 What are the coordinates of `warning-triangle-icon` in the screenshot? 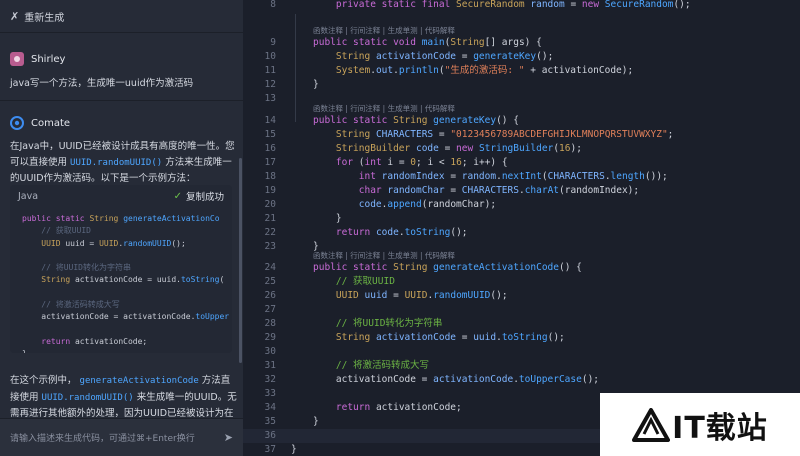 It's located at (651, 424).